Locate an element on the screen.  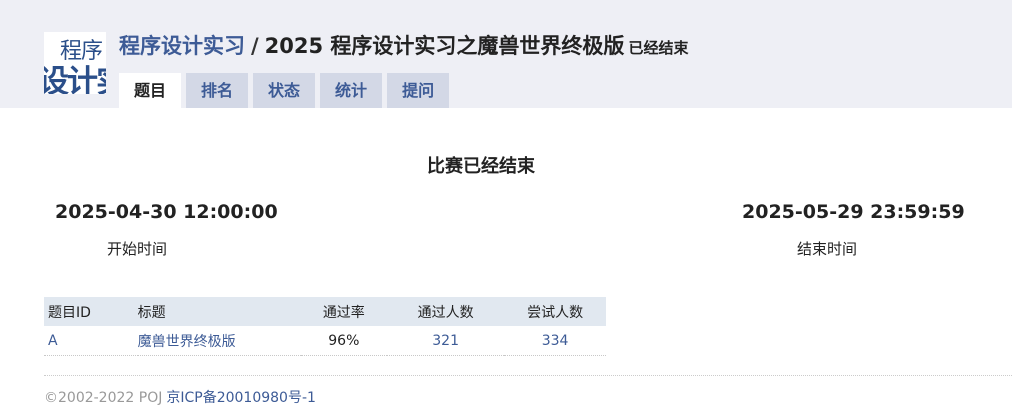
start-time-label: 开始时间 is located at coordinates (137, 249).